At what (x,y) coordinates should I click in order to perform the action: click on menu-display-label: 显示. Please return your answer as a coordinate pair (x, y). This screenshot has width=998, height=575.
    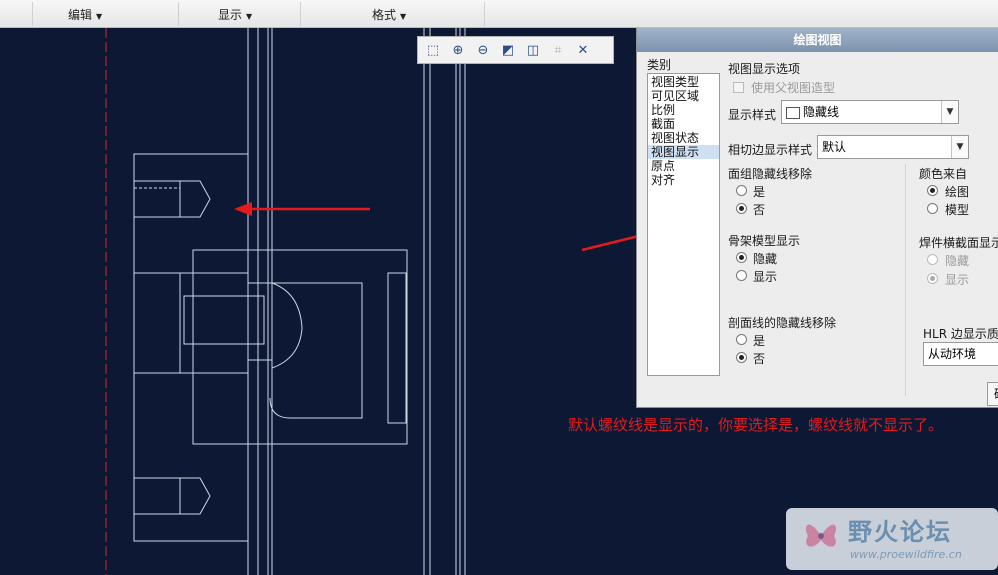
    Looking at the image, I should click on (230, 15).